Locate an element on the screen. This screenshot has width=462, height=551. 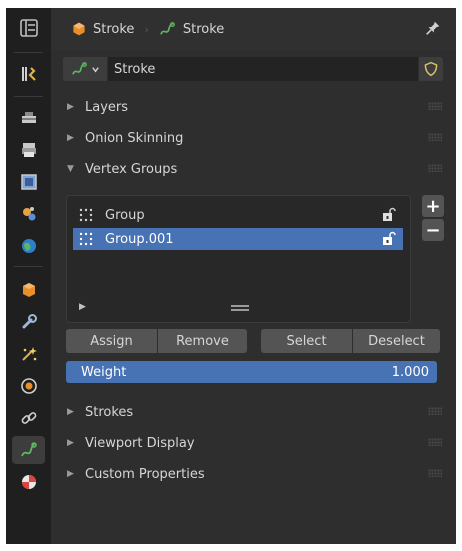
weight-label: Weight is located at coordinates (104, 372).